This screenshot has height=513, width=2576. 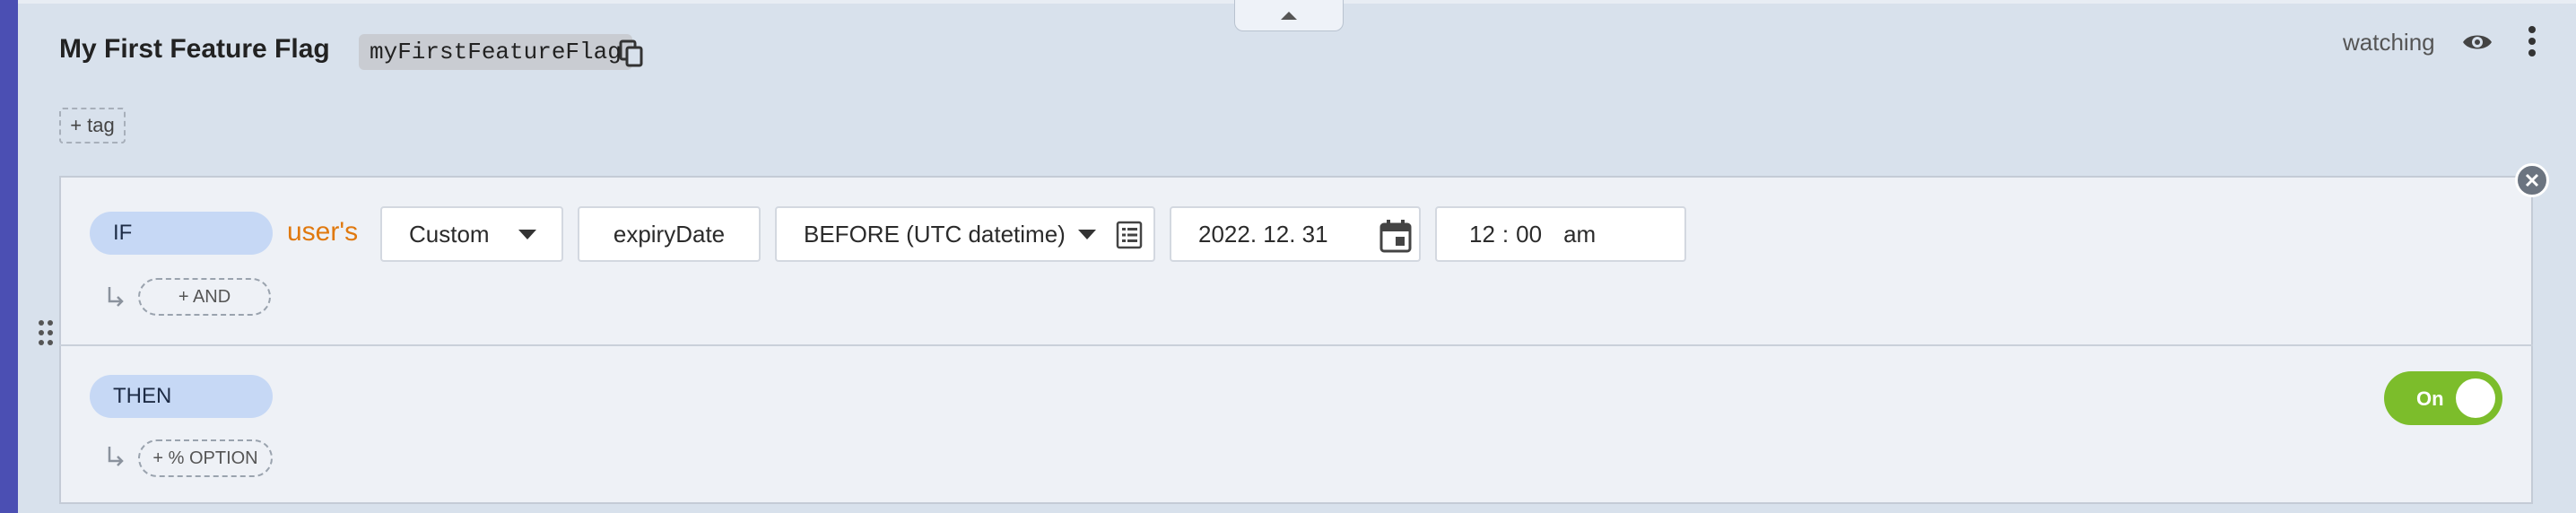 I want to click on operator-select: BEFORE (UTC datetime), so click(x=965, y=234).